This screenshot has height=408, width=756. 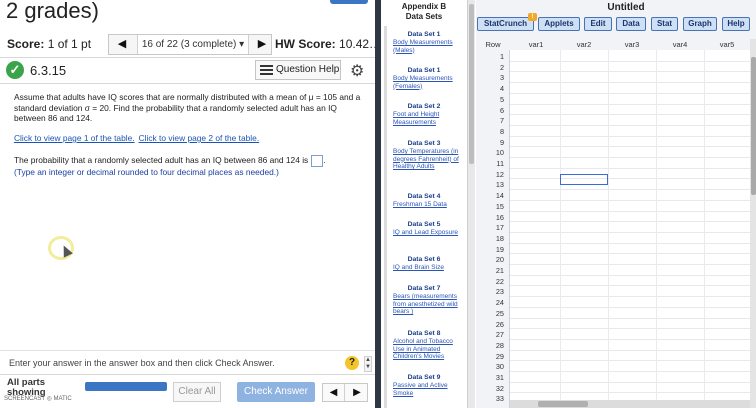 I want to click on menu-applets: Applets, so click(x=559, y=24).